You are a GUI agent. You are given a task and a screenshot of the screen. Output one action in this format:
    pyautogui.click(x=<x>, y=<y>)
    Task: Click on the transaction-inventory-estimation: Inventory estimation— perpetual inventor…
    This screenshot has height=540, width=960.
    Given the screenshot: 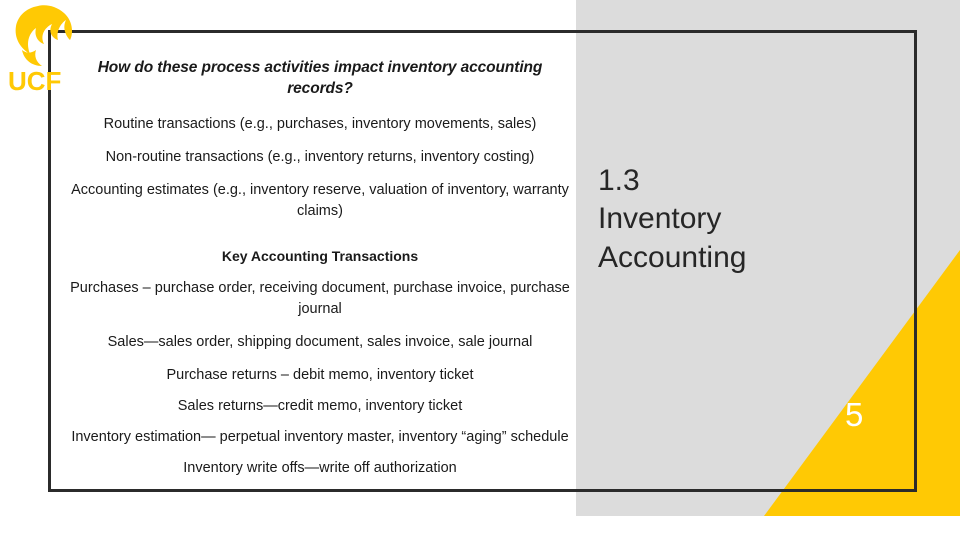 What is the action you would take?
    pyautogui.click(x=320, y=436)
    